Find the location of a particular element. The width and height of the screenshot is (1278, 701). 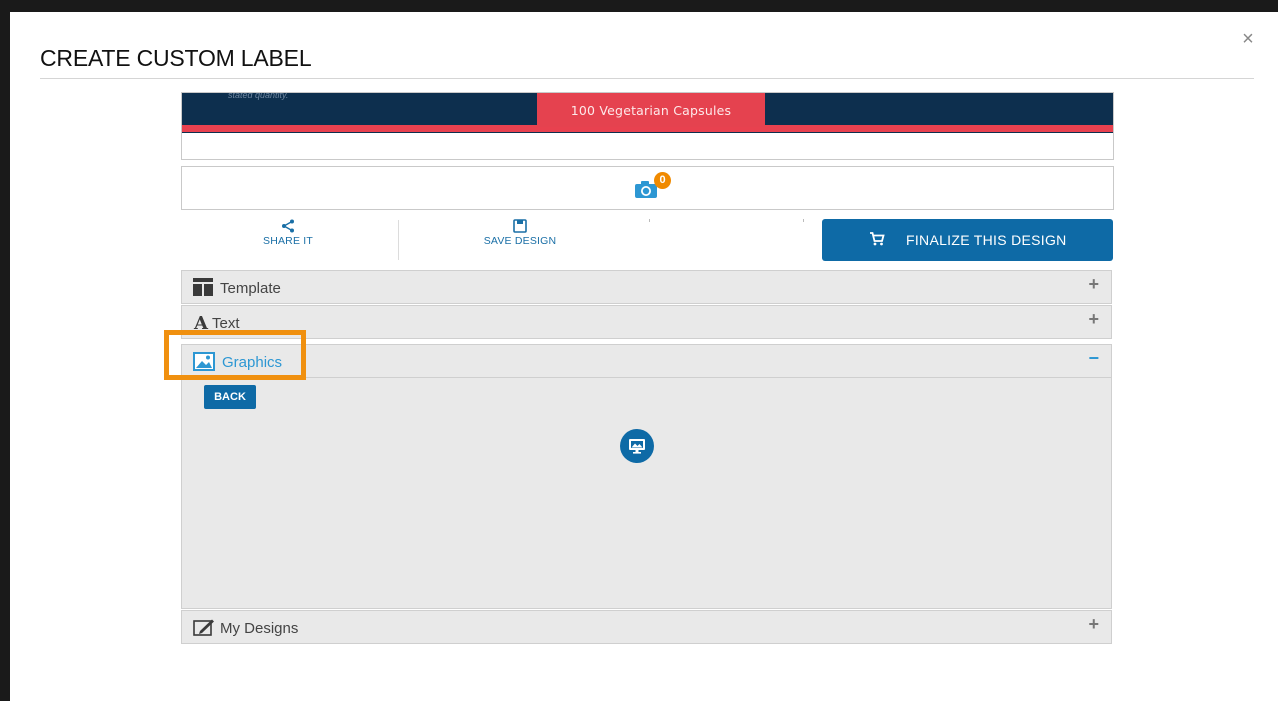

title-divider is located at coordinates (647, 78).